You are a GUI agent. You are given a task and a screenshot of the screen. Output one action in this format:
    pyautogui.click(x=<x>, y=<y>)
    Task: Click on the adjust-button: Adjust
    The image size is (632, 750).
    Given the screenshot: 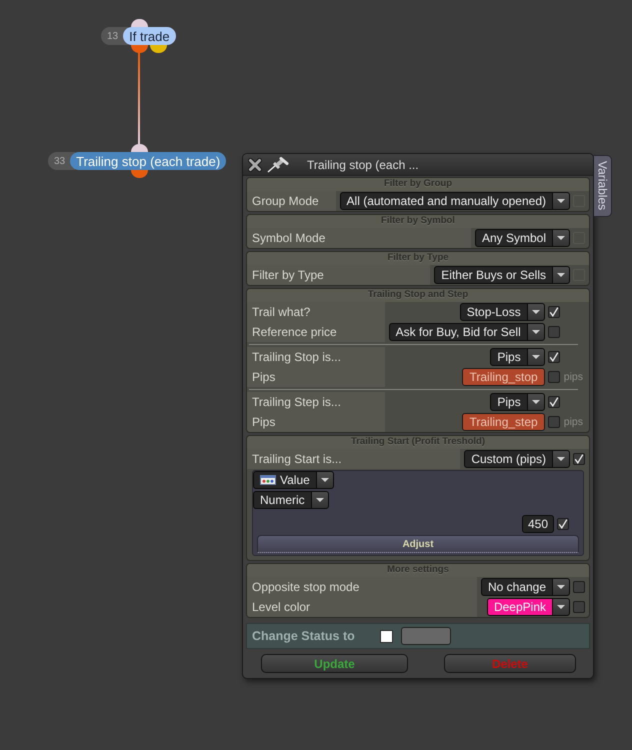 What is the action you would take?
    pyautogui.click(x=418, y=544)
    